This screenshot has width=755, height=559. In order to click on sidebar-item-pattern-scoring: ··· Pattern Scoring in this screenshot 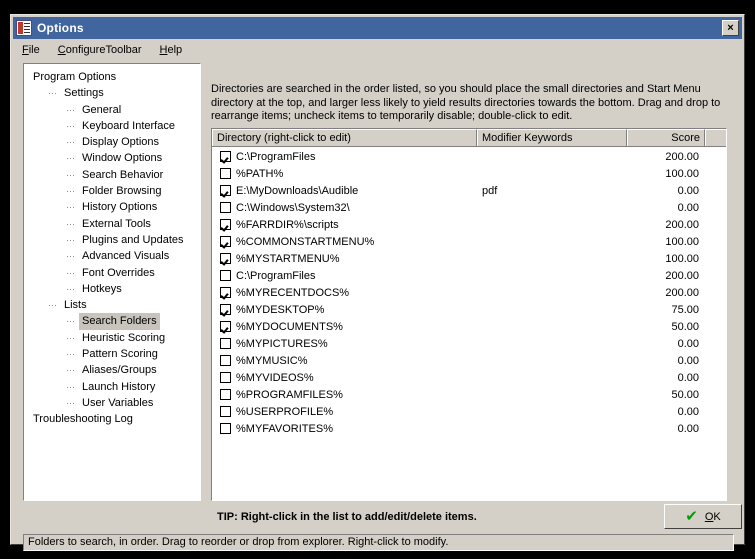, I will do `click(112, 354)`.